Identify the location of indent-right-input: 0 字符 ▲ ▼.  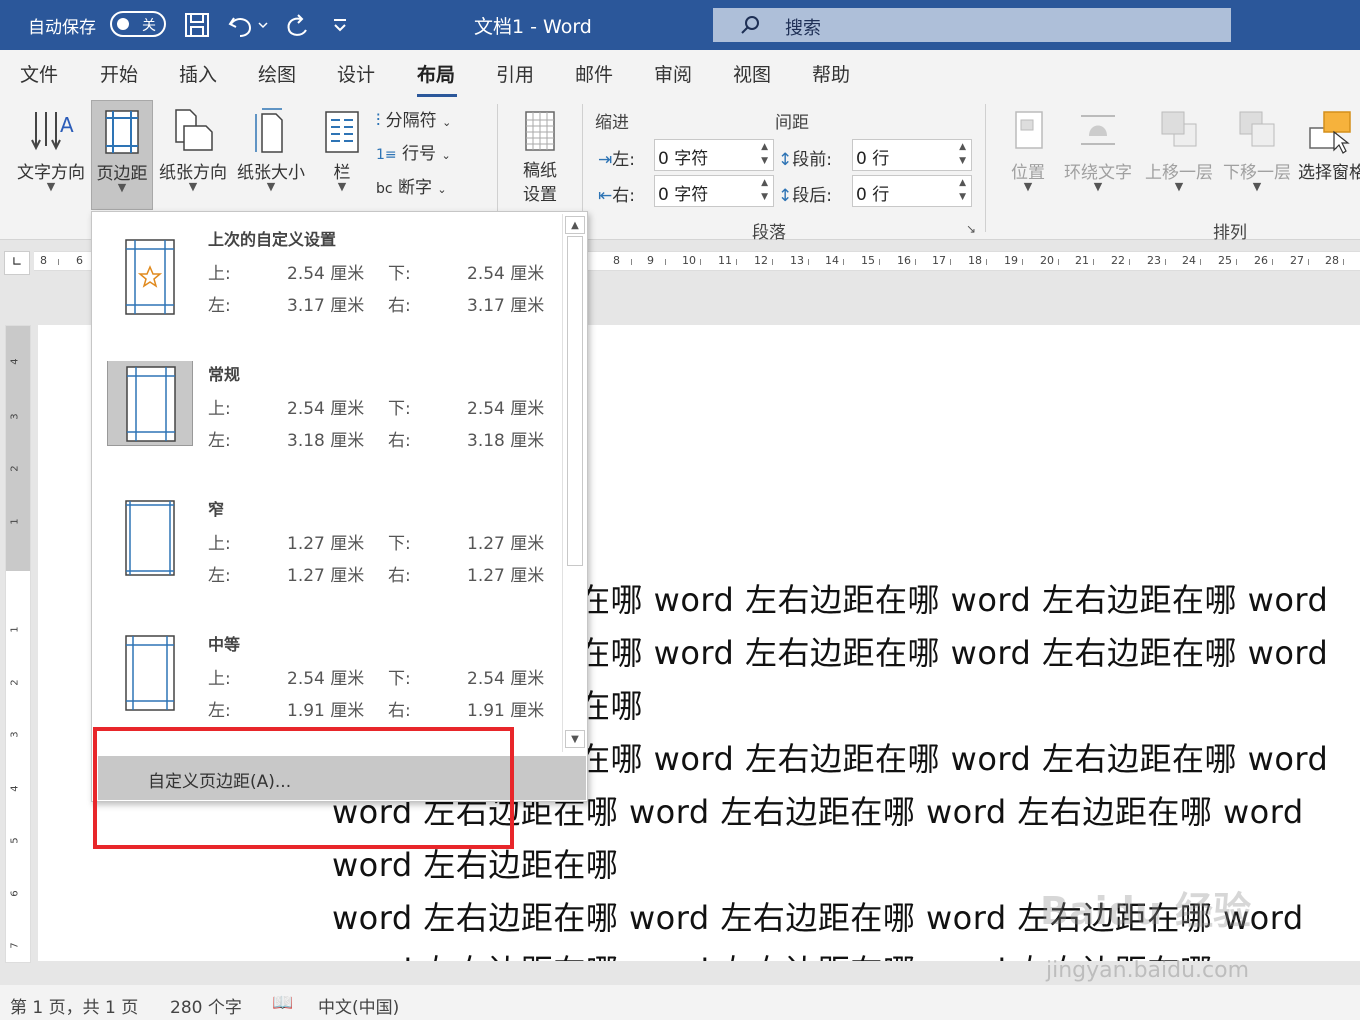
(714, 191).